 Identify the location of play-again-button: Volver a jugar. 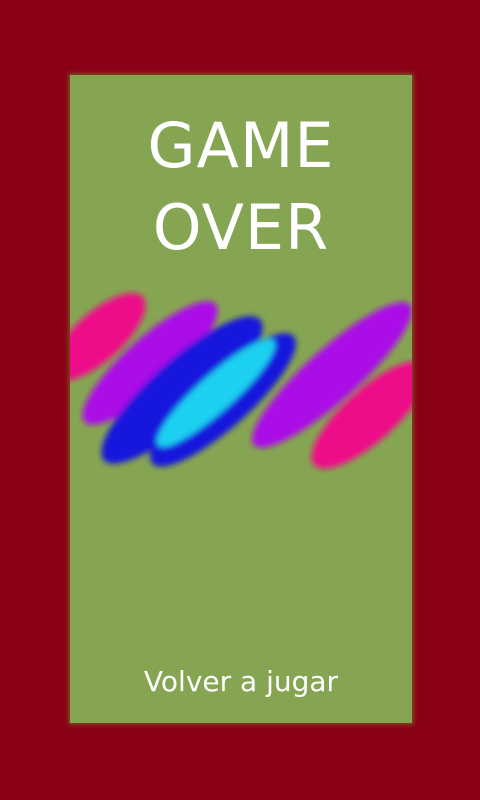
(241, 681).